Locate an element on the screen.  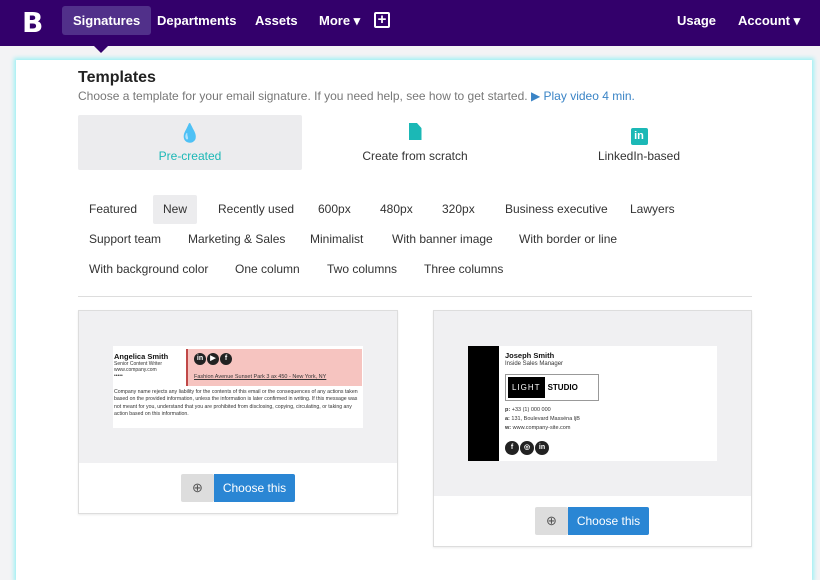
black-bar is located at coordinates (483, 403).